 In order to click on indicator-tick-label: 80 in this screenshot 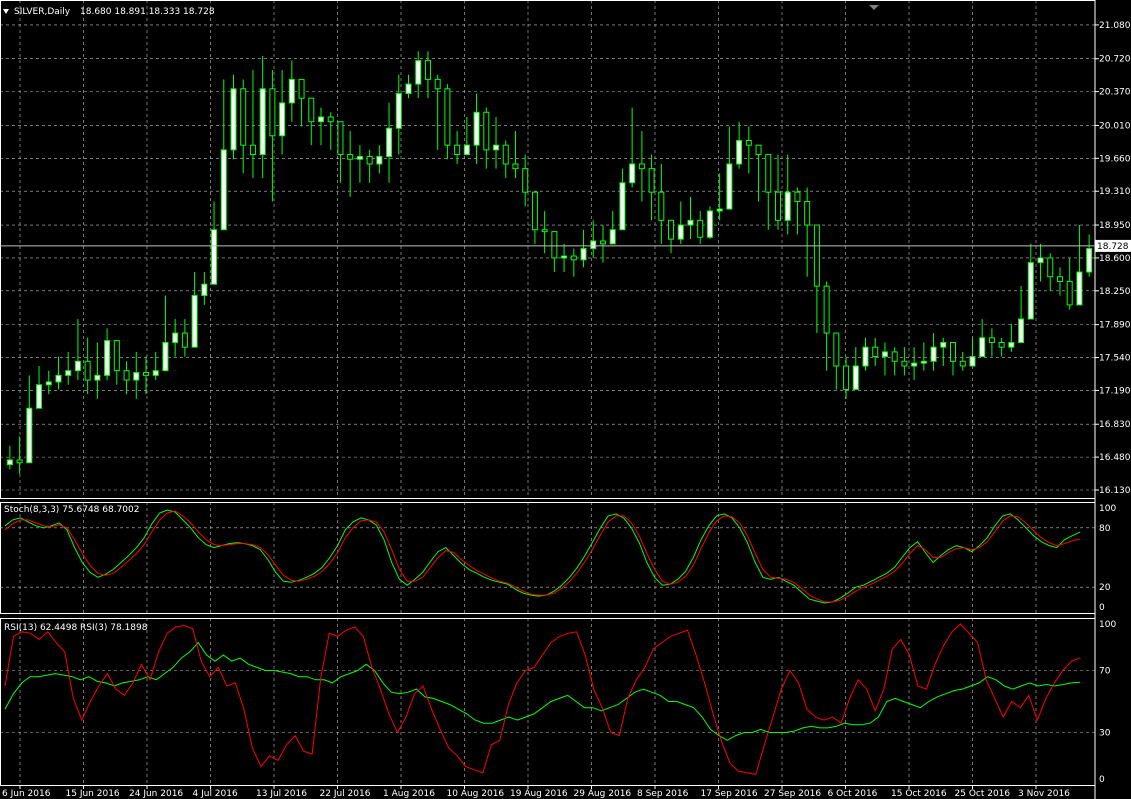, I will do `click(1105, 529)`.